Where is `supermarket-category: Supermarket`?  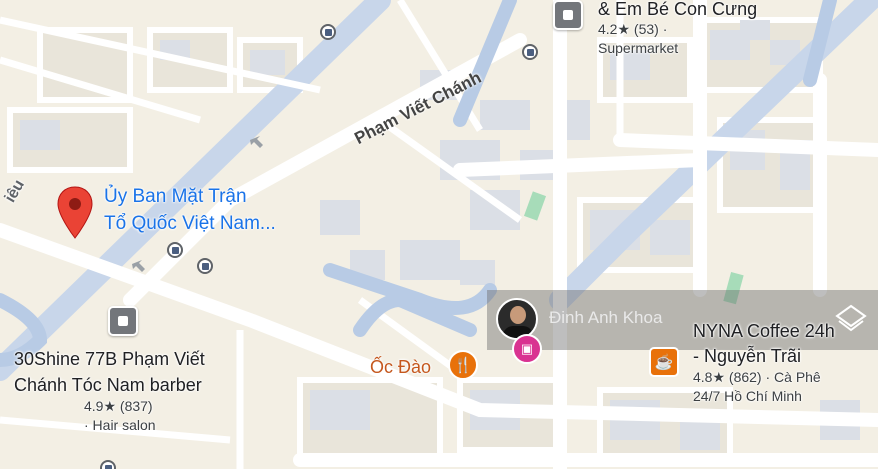
supermarket-category: Supermarket is located at coordinates (638, 48).